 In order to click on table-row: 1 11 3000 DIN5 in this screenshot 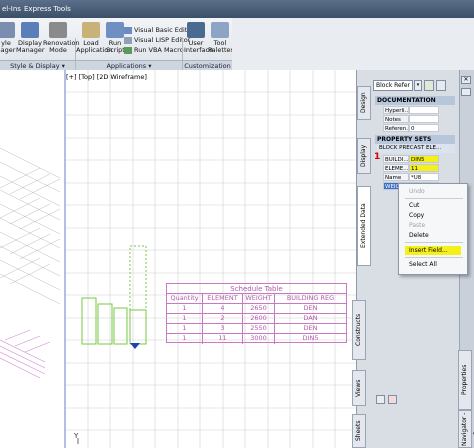, I will do `click(256, 339)`.